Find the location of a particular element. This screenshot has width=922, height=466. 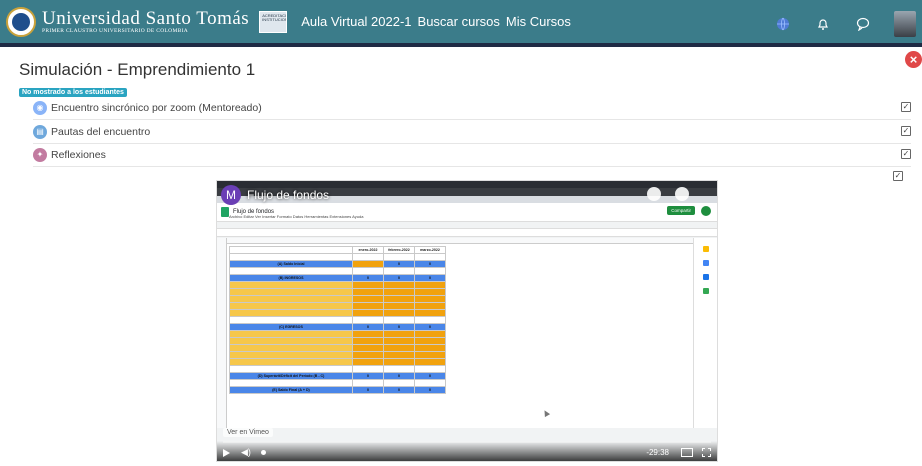

page-title: Simulación - Emprendimiento 1 is located at coordinates (137, 69).